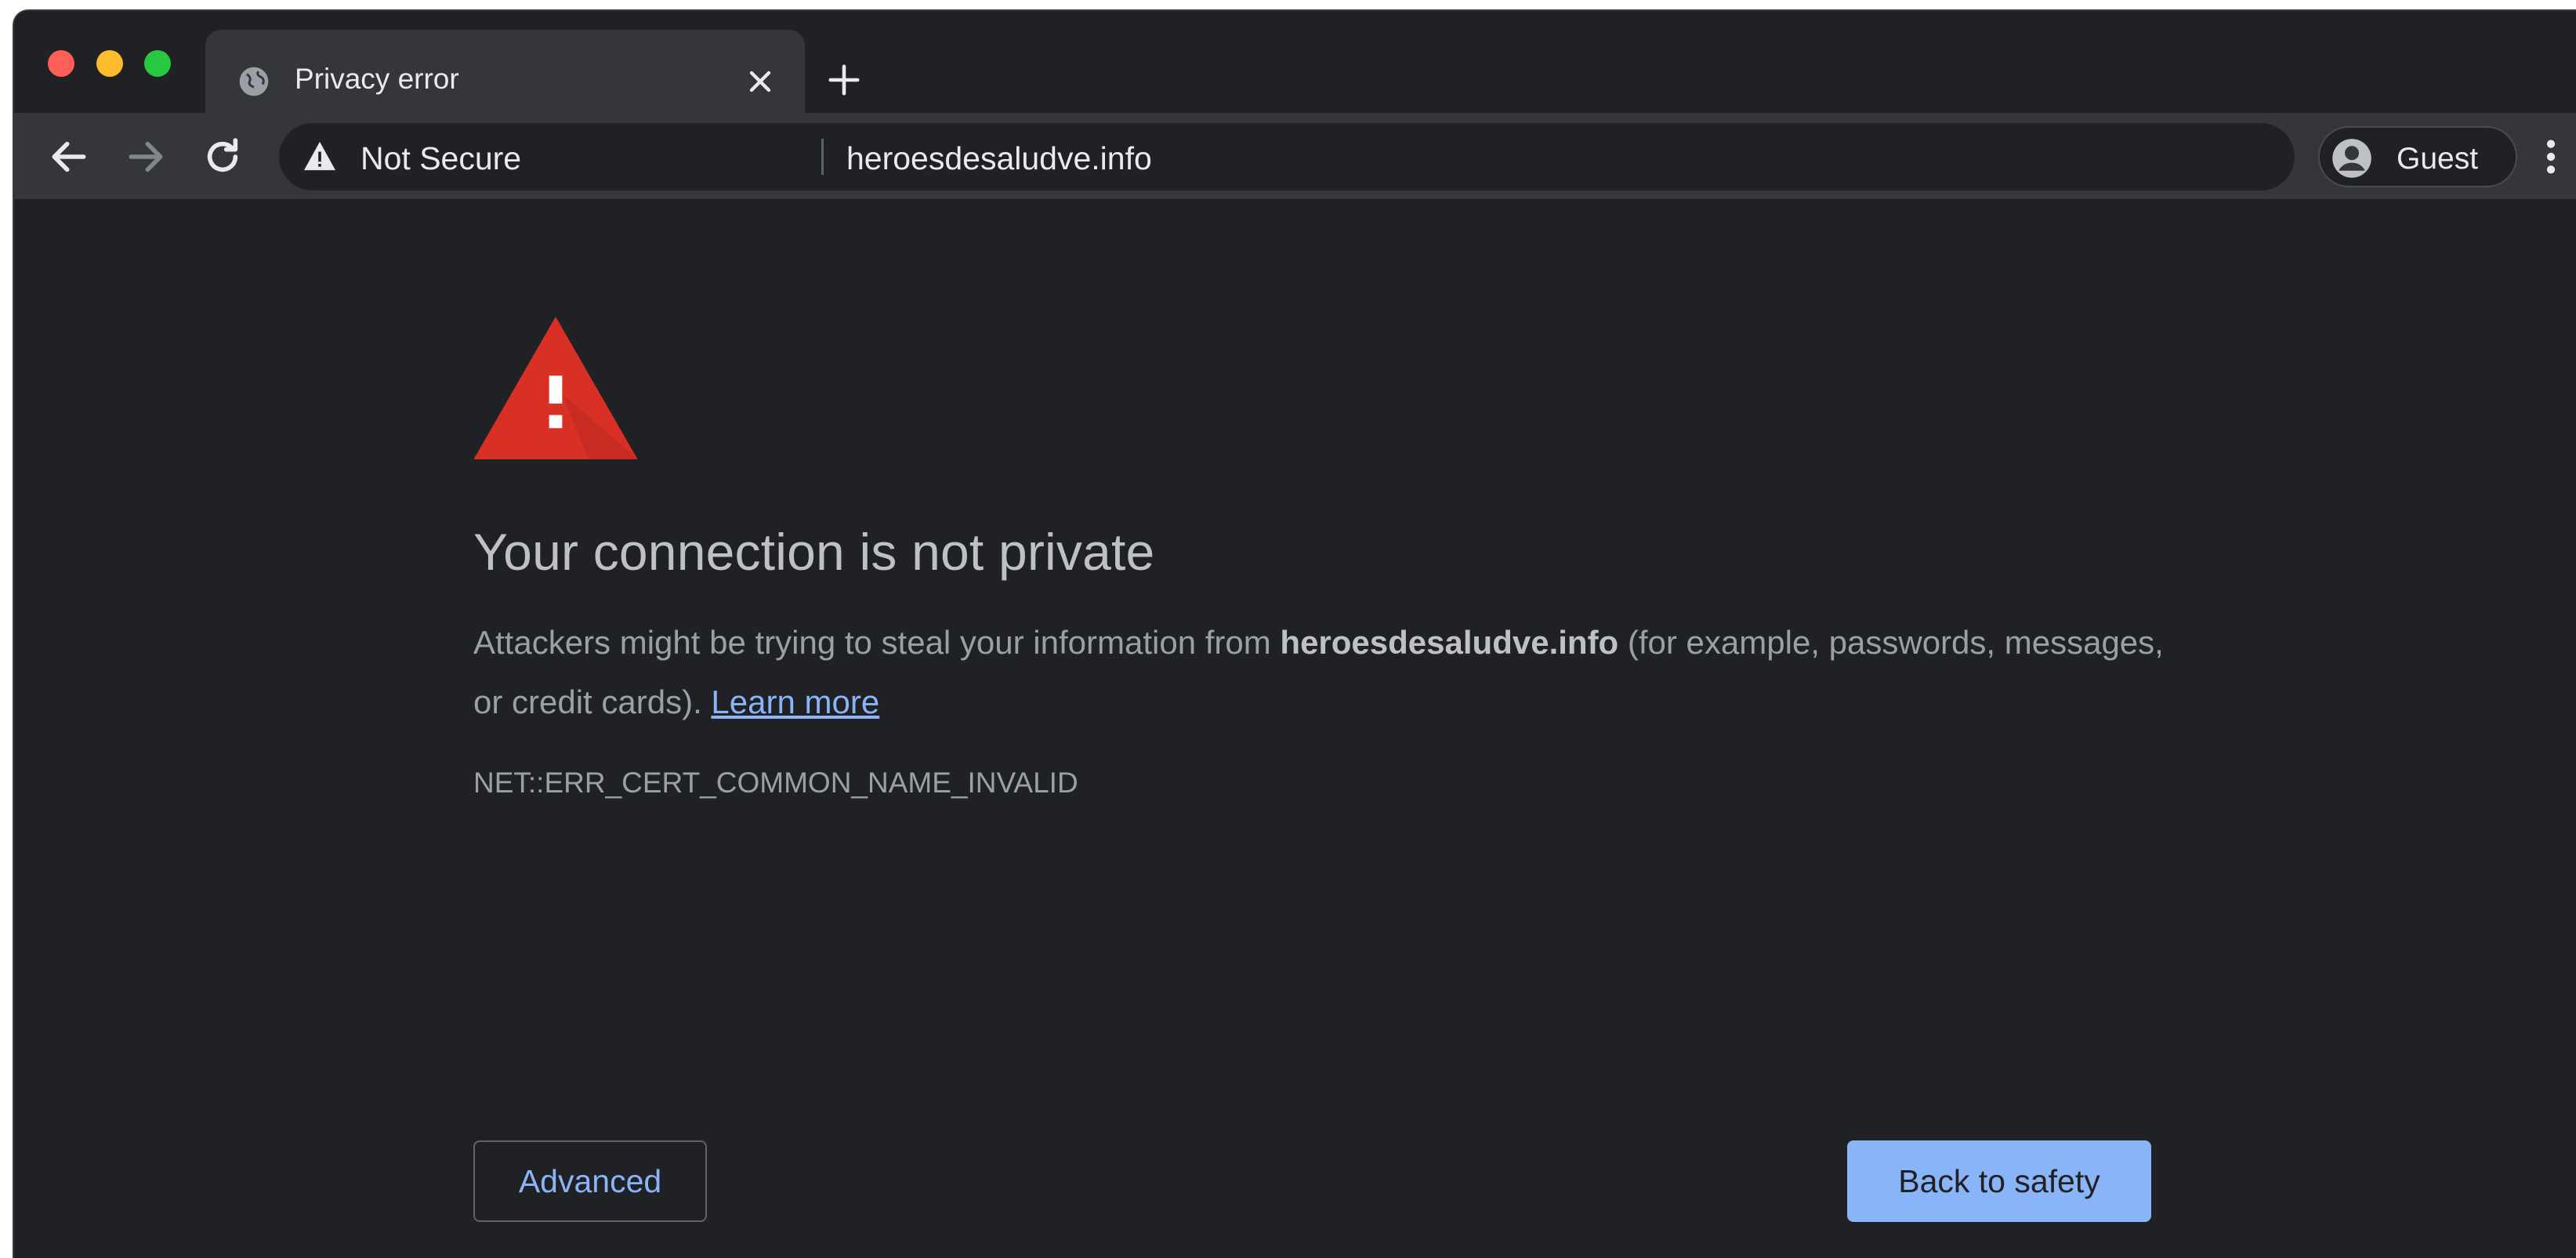 The width and height of the screenshot is (2576, 1258). I want to click on error-code: NET::ERR_CERT_COMMON_NAME_INVALID, so click(775, 783).